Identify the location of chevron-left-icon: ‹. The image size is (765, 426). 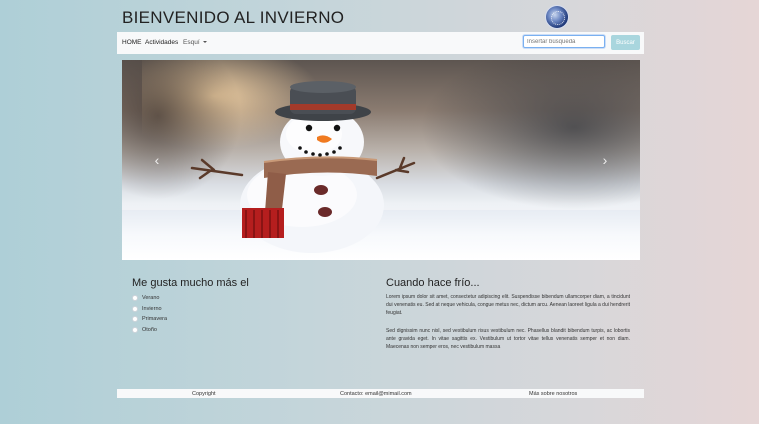
(157, 160).